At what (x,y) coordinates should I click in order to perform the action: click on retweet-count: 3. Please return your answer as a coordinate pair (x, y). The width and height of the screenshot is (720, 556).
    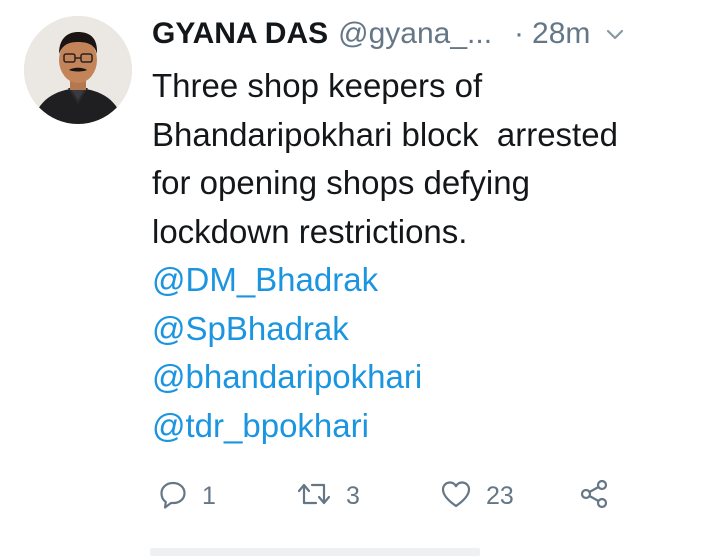
    Looking at the image, I should click on (353, 495).